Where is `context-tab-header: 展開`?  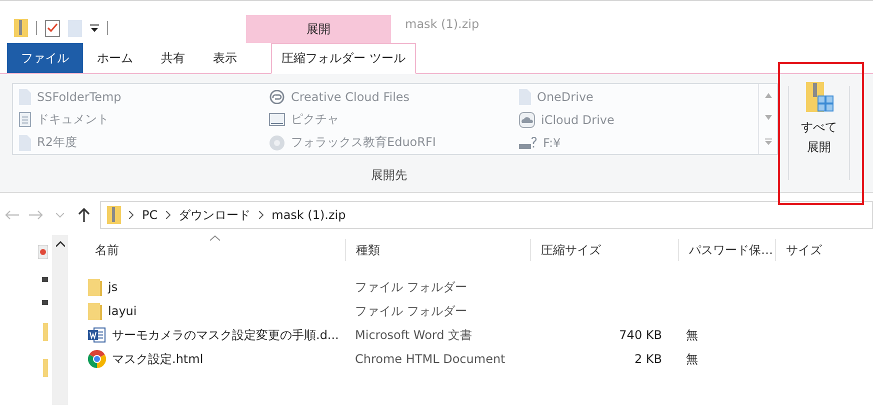 context-tab-header: 展開 is located at coordinates (318, 29).